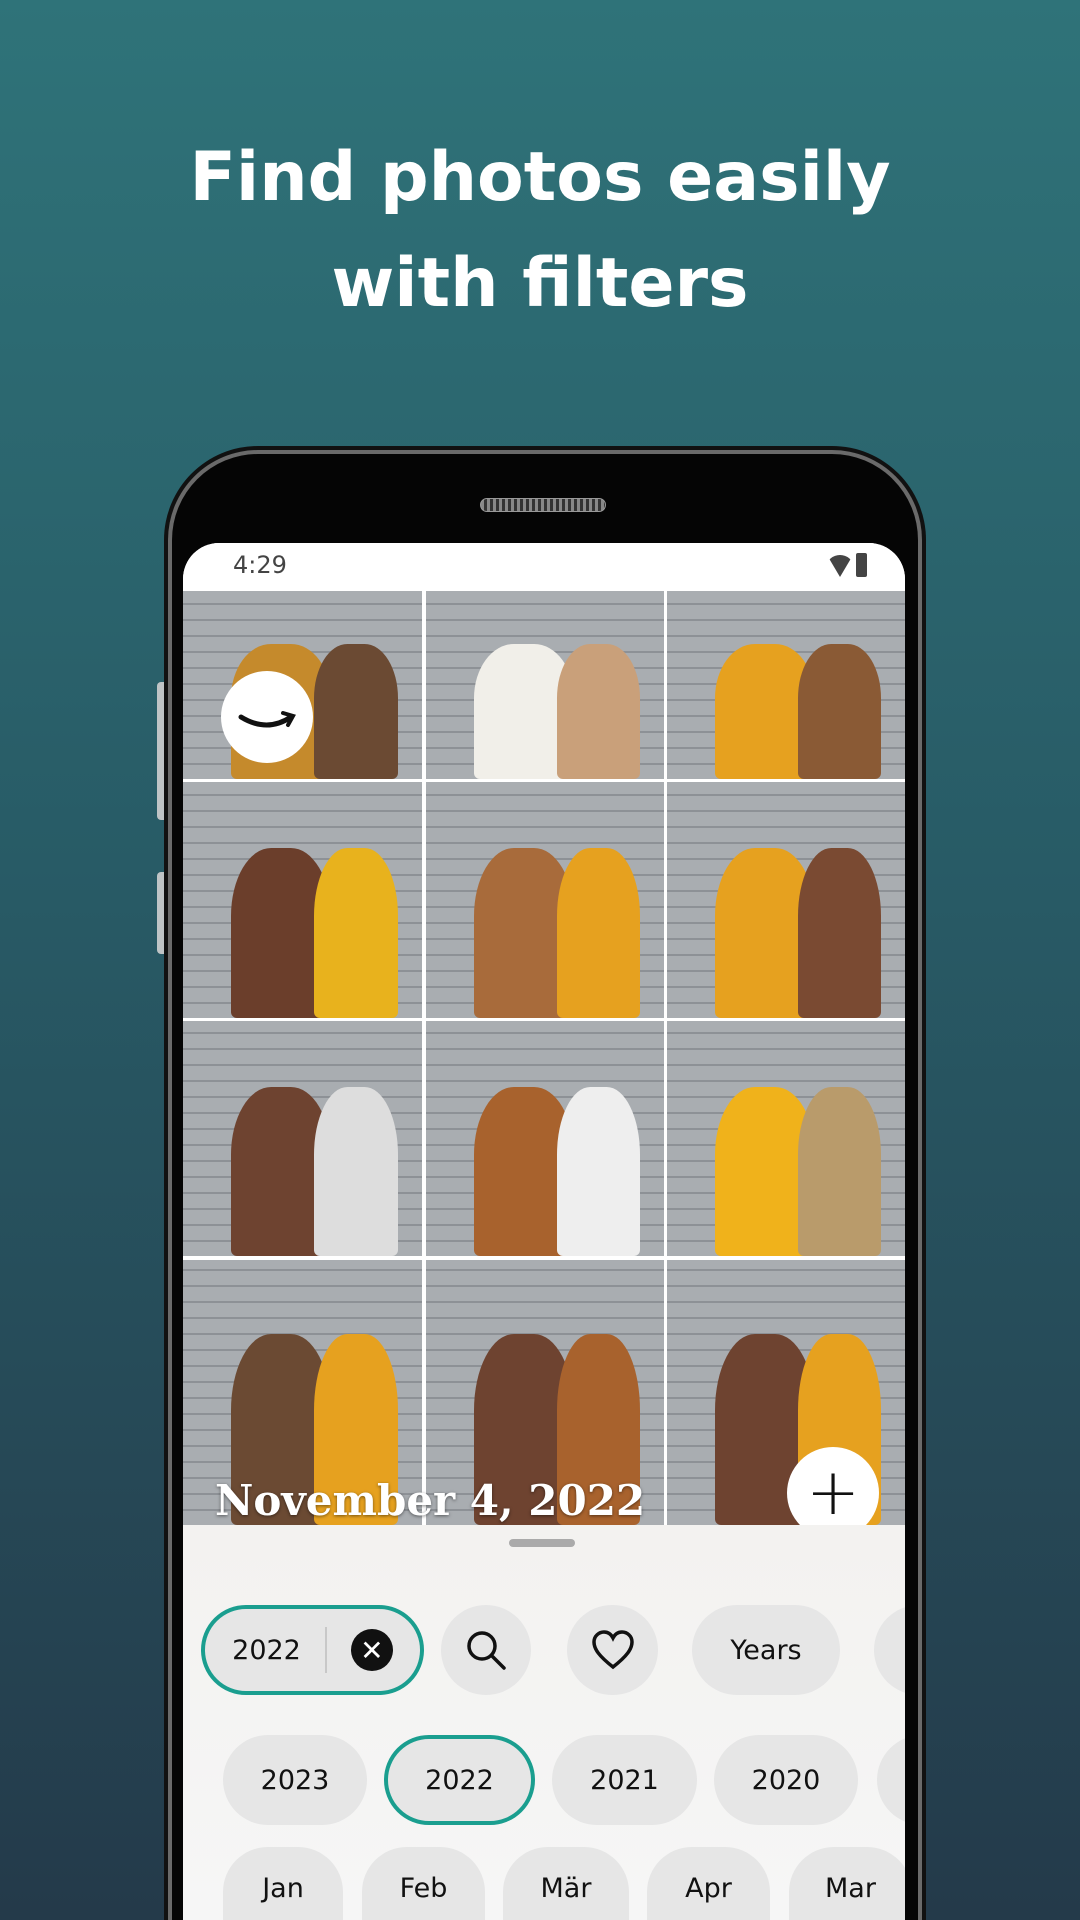  I want to click on date-label: November 4, 2022, so click(430, 1500).